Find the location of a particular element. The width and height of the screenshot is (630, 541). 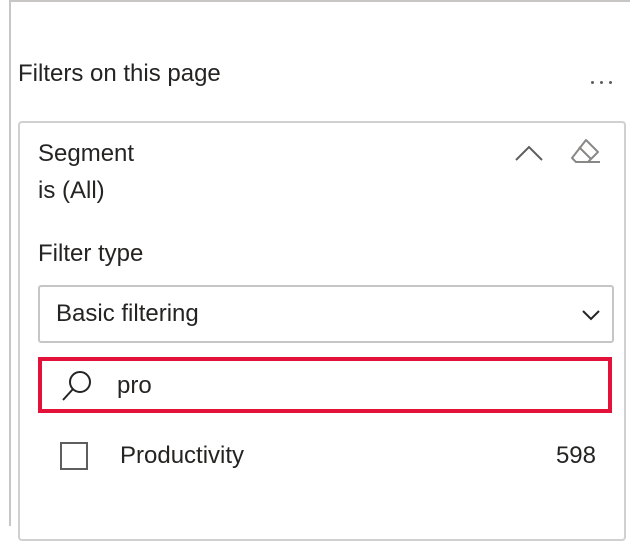

filter-value-label: Productivity is located at coordinates (182, 455).